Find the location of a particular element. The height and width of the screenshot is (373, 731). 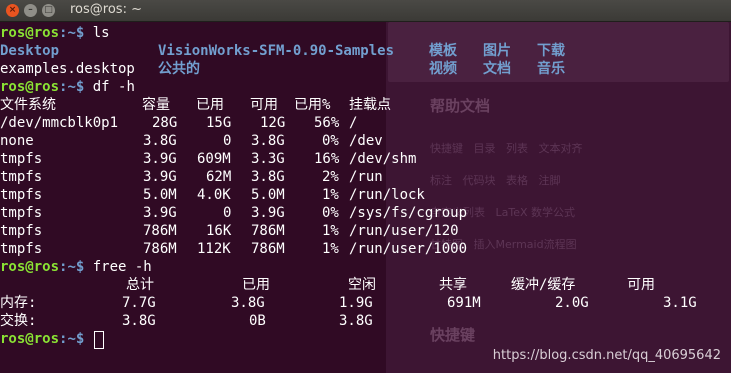

maximize-window-button: □ is located at coordinates (48, 10).